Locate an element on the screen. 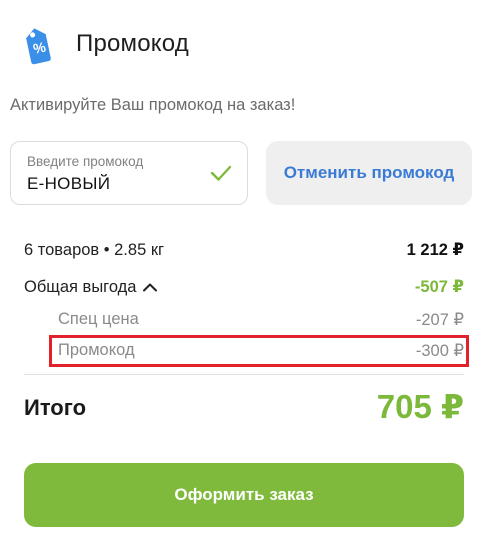 Image resolution: width=484 pixels, height=546 pixels. page-title: Промокод is located at coordinates (132, 43).